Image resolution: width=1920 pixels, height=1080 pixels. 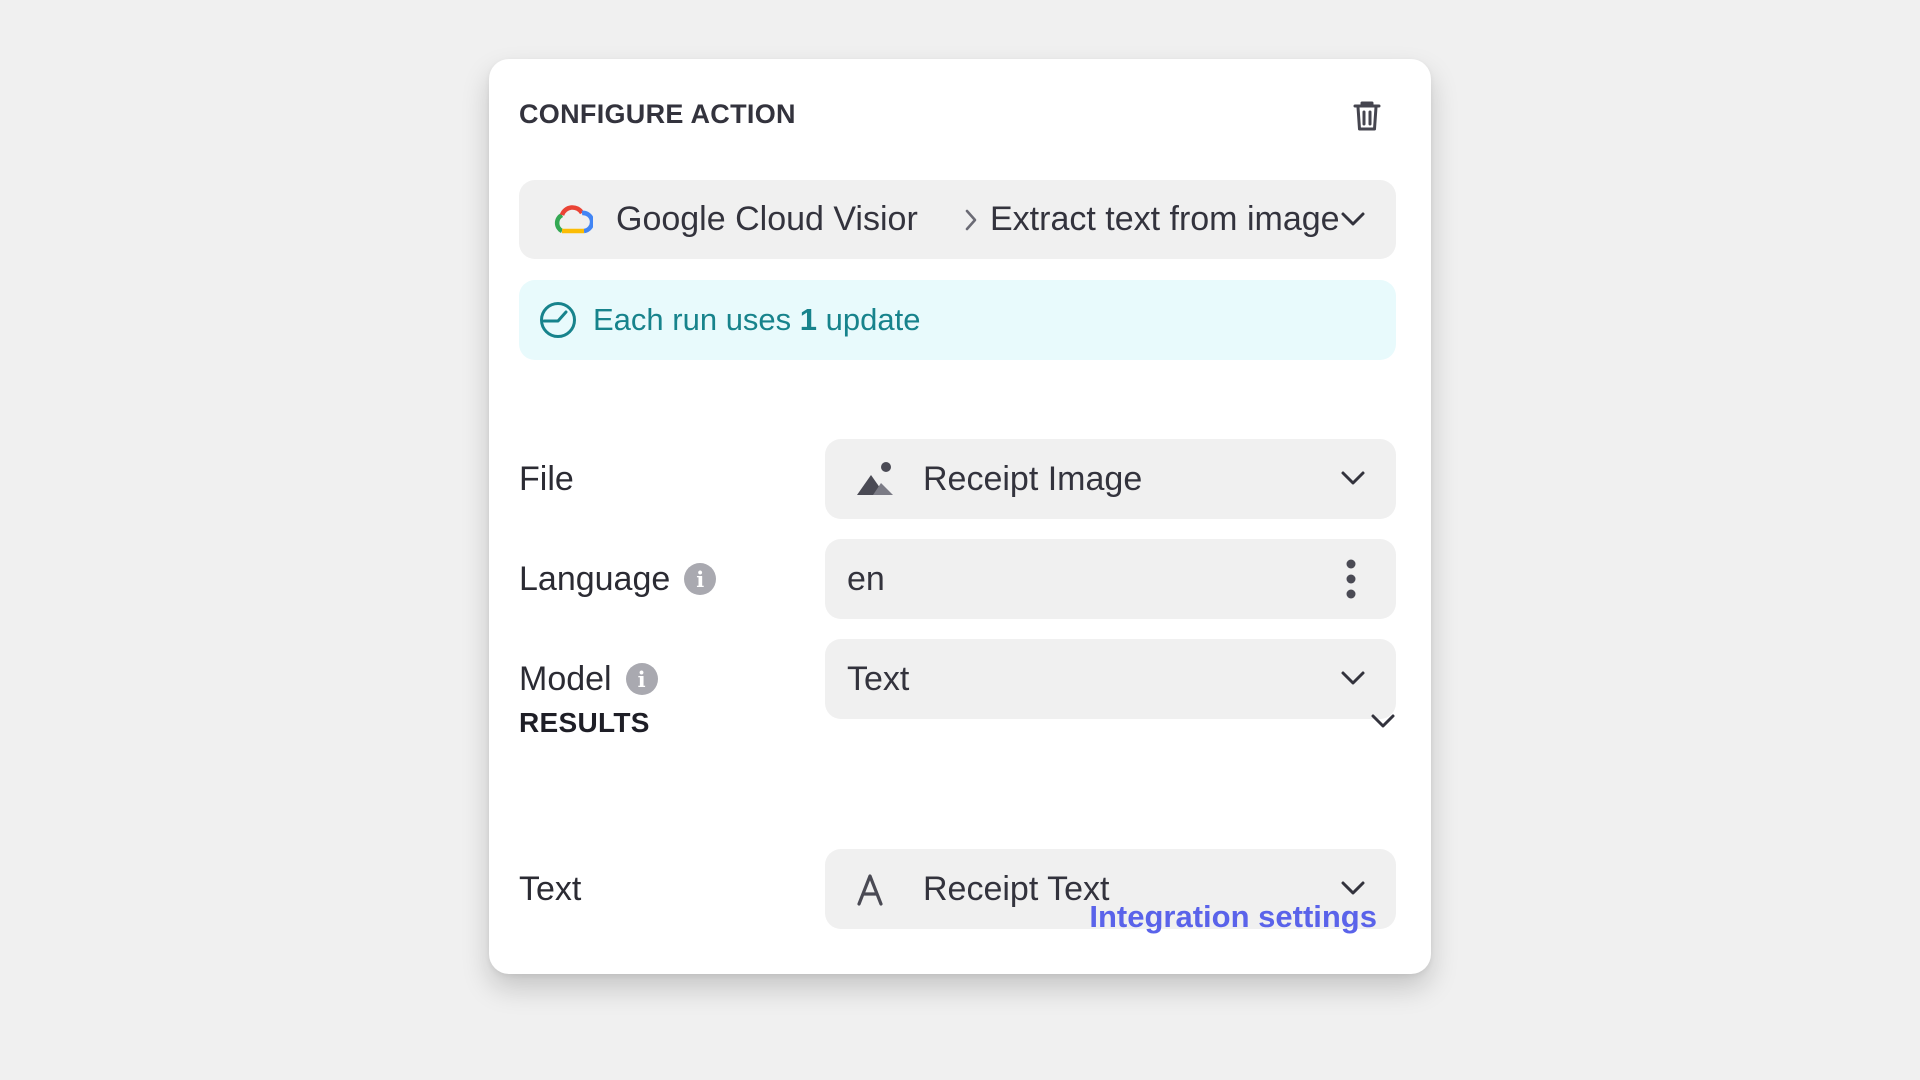 I want to click on usage-banner: Each run uses 1 update, so click(x=957, y=320).